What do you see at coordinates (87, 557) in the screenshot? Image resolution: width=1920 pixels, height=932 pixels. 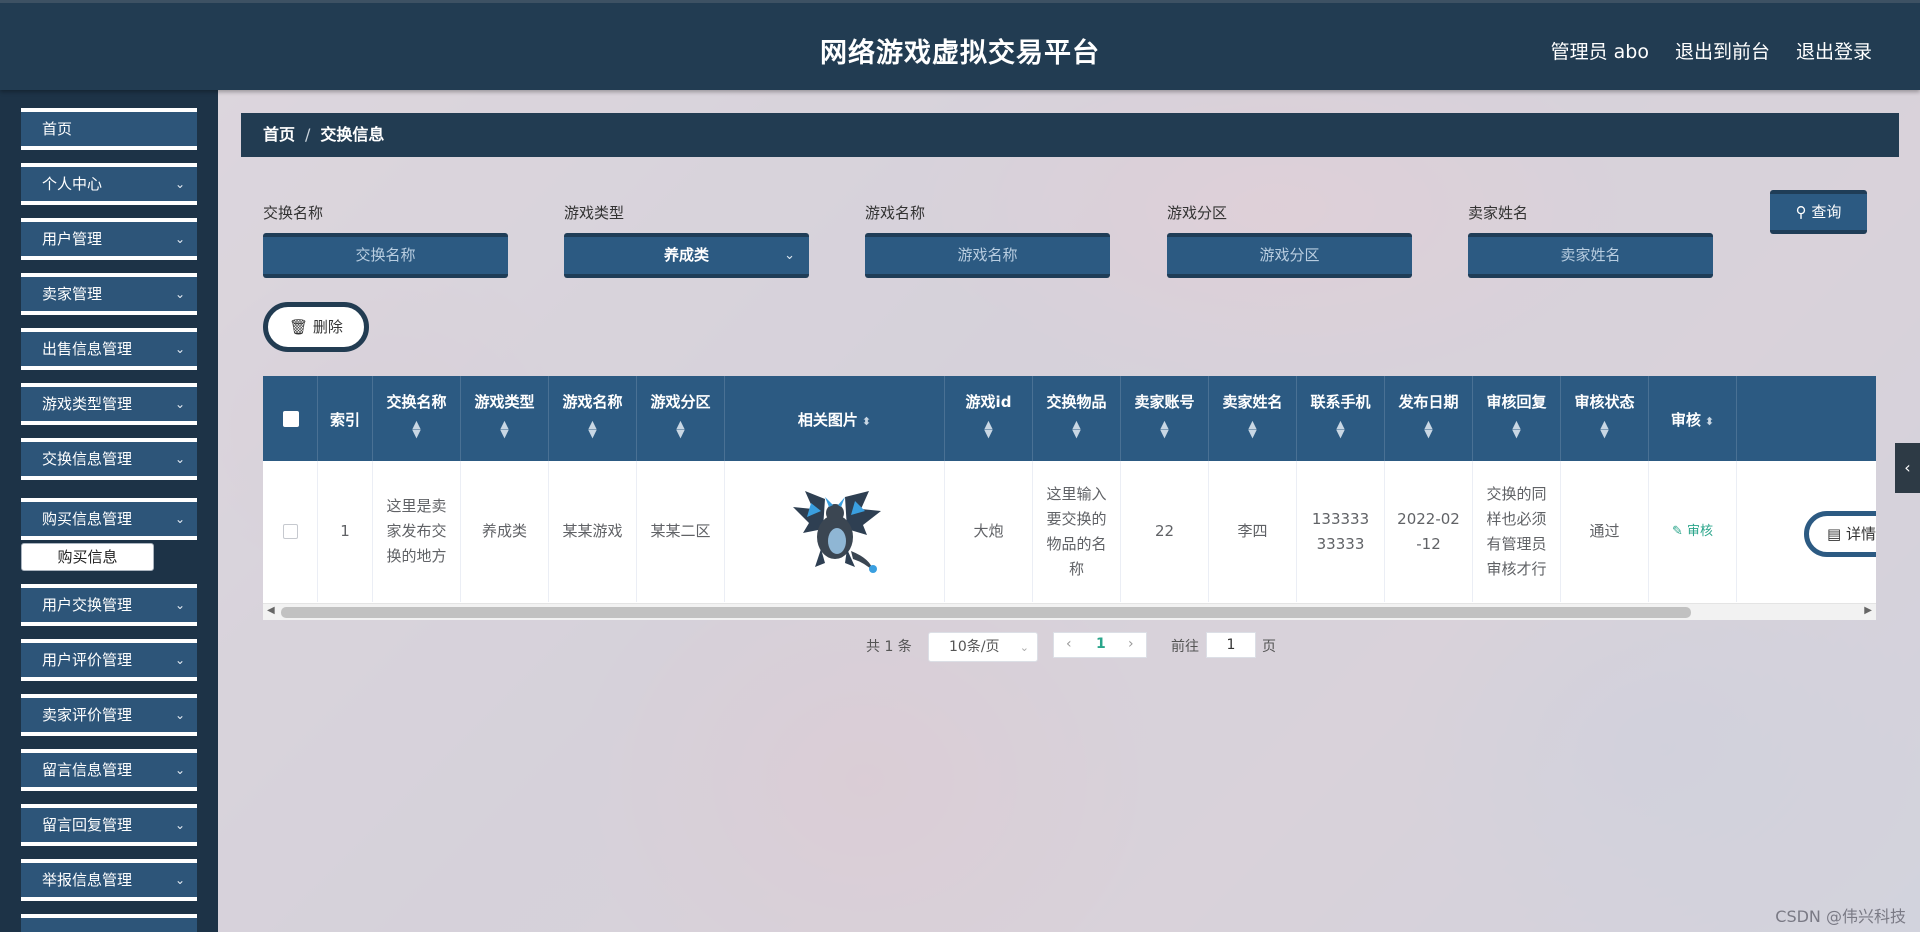 I see `submenu-item-purchase: 购买信息` at bounding box center [87, 557].